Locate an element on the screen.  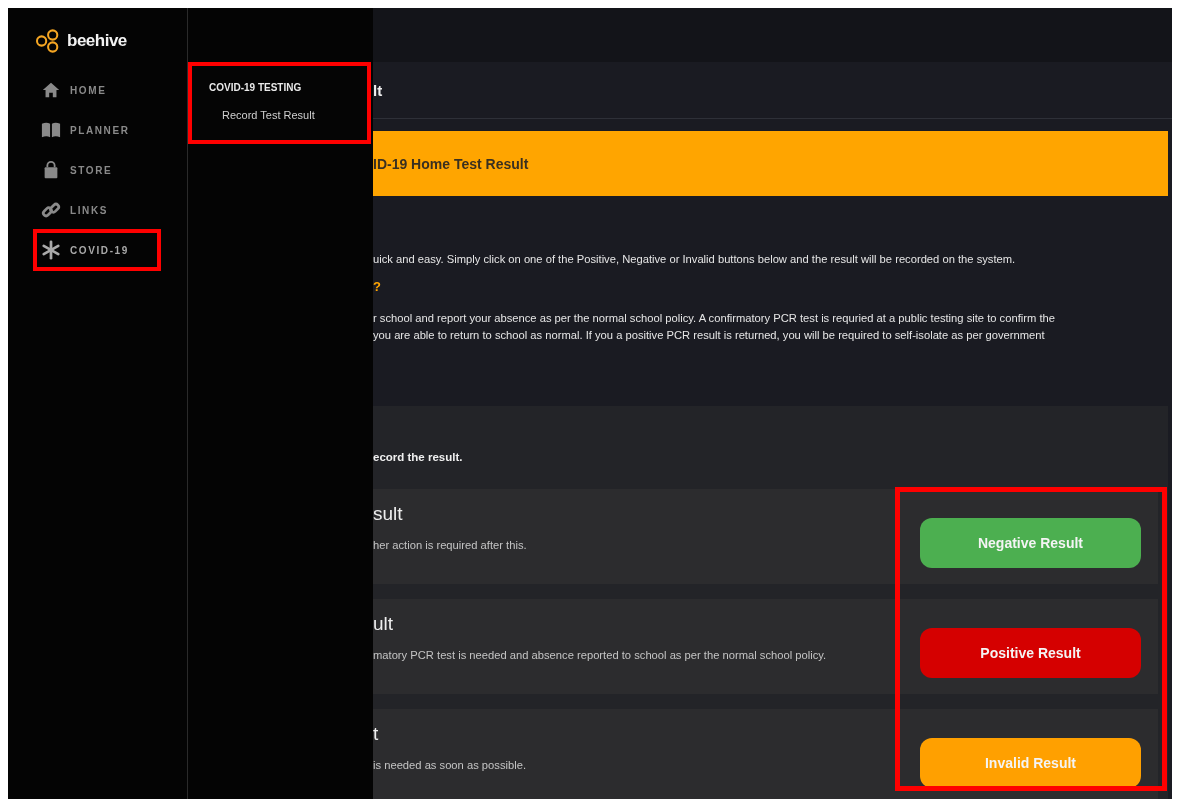
link-icon is located at coordinates (51, 210).